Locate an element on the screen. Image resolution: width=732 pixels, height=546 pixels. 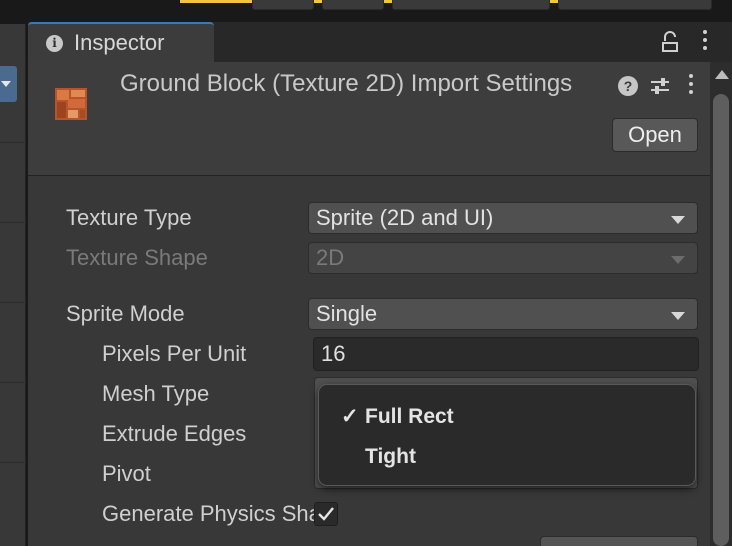
open-button: Open is located at coordinates (655, 135).